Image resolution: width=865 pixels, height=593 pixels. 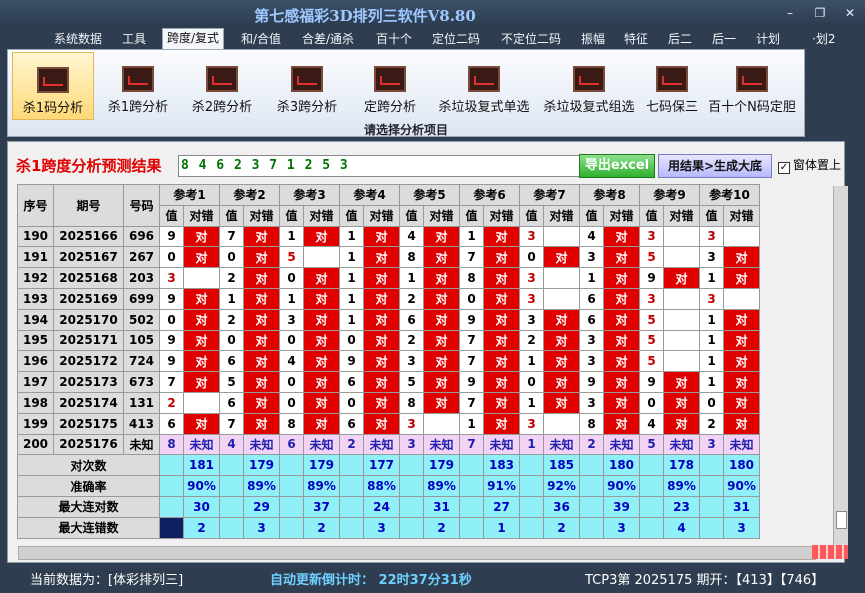 I want to click on table-row: 198 2025174 131 2 6 对 0 对 0 对 8 对 7 对 1 对 3 对 0 对 0 对, so click(x=388, y=402).